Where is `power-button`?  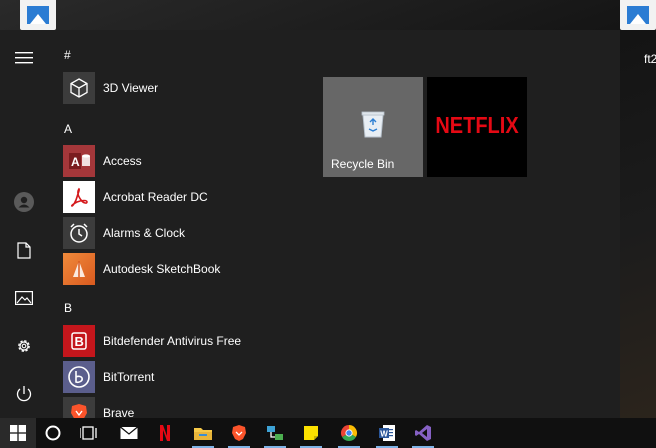 power-button is located at coordinates (24, 394).